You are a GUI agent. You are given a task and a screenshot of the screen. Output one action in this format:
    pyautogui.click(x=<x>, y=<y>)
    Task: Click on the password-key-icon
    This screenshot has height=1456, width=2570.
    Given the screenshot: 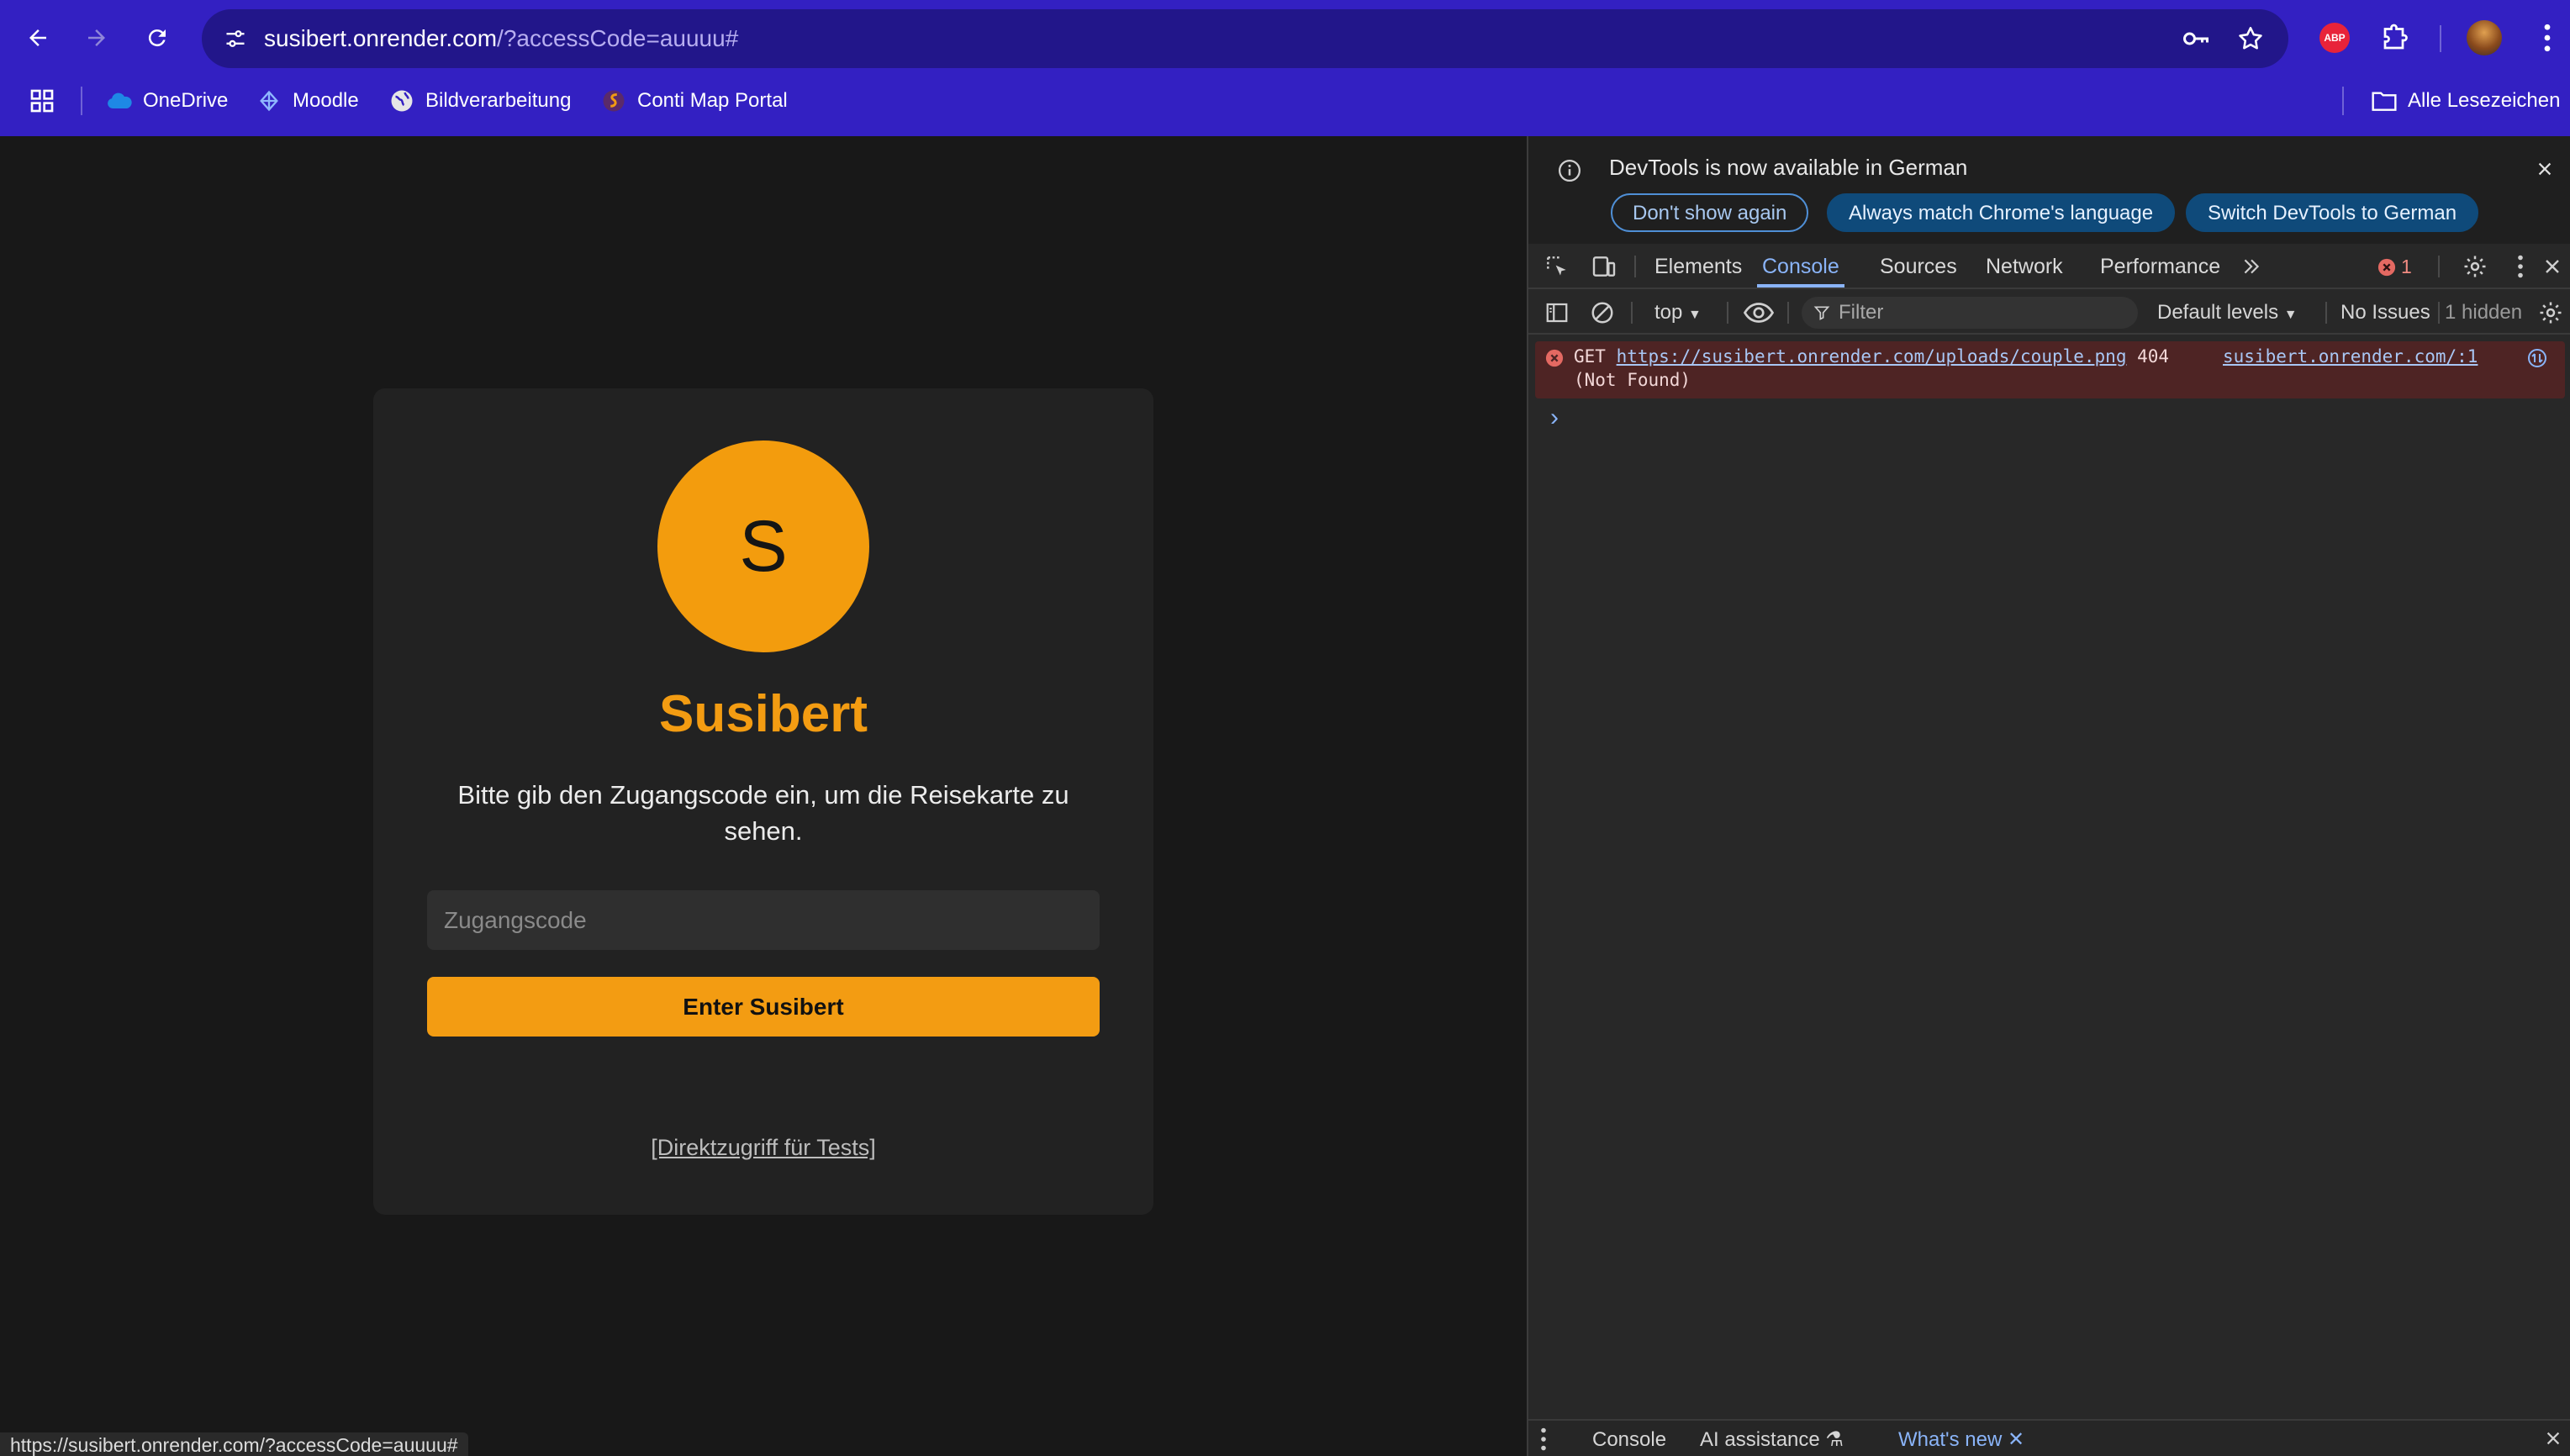 What is the action you would take?
    pyautogui.click(x=2196, y=38)
    